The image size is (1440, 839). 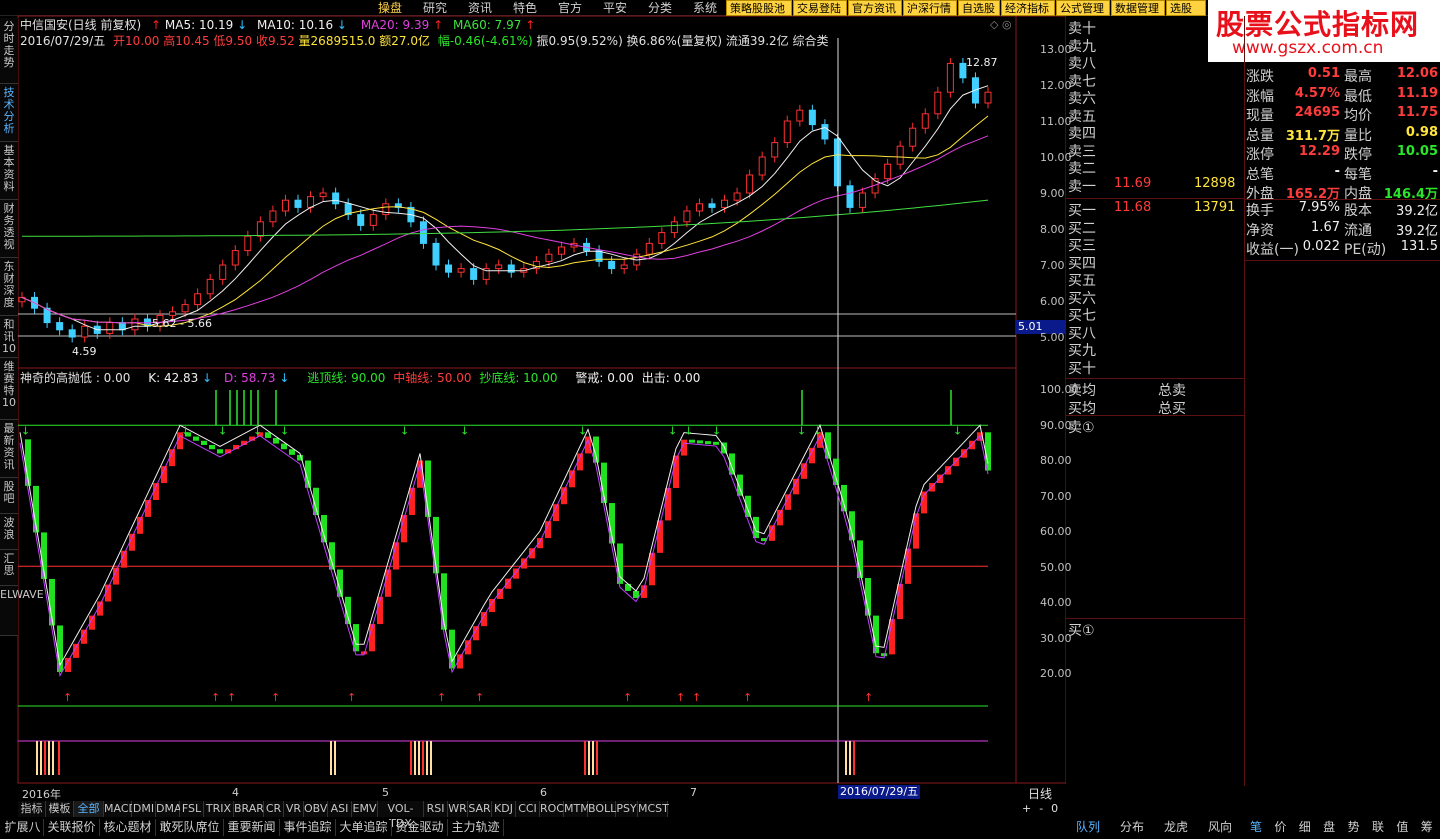 What do you see at coordinates (22, 611) in the screenshot?
I see `left-tab: ELWAVE` at bounding box center [22, 611].